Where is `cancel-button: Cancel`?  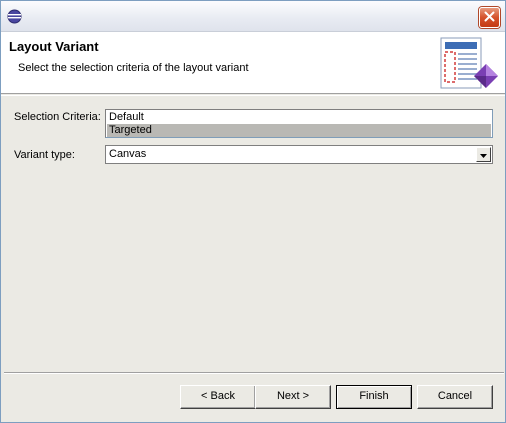
cancel-button: Cancel is located at coordinates (455, 397).